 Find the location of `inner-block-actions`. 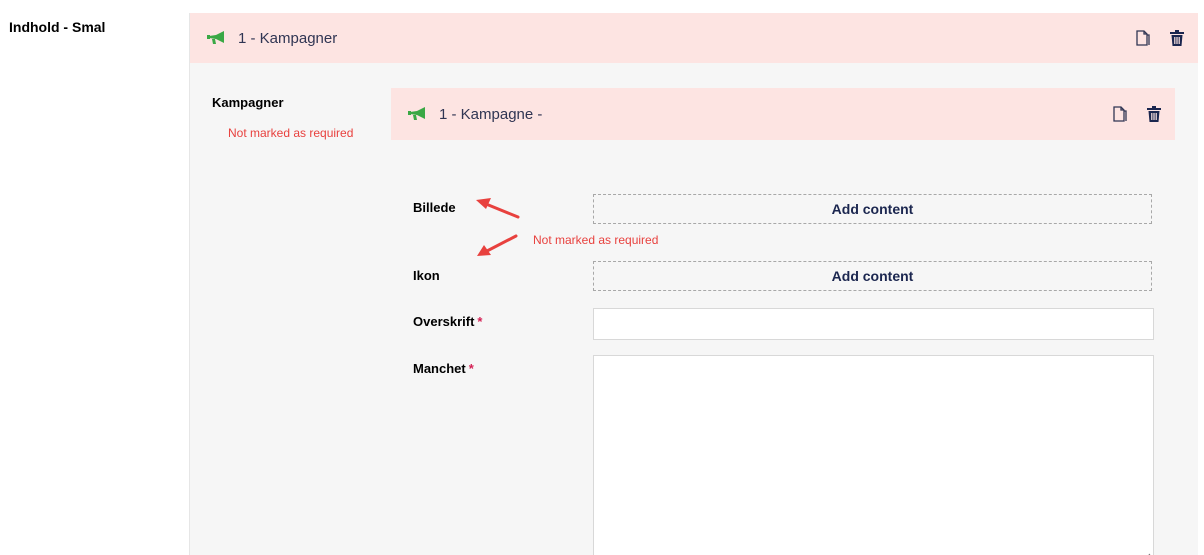

inner-block-actions is located at coordinates (1137, 114).